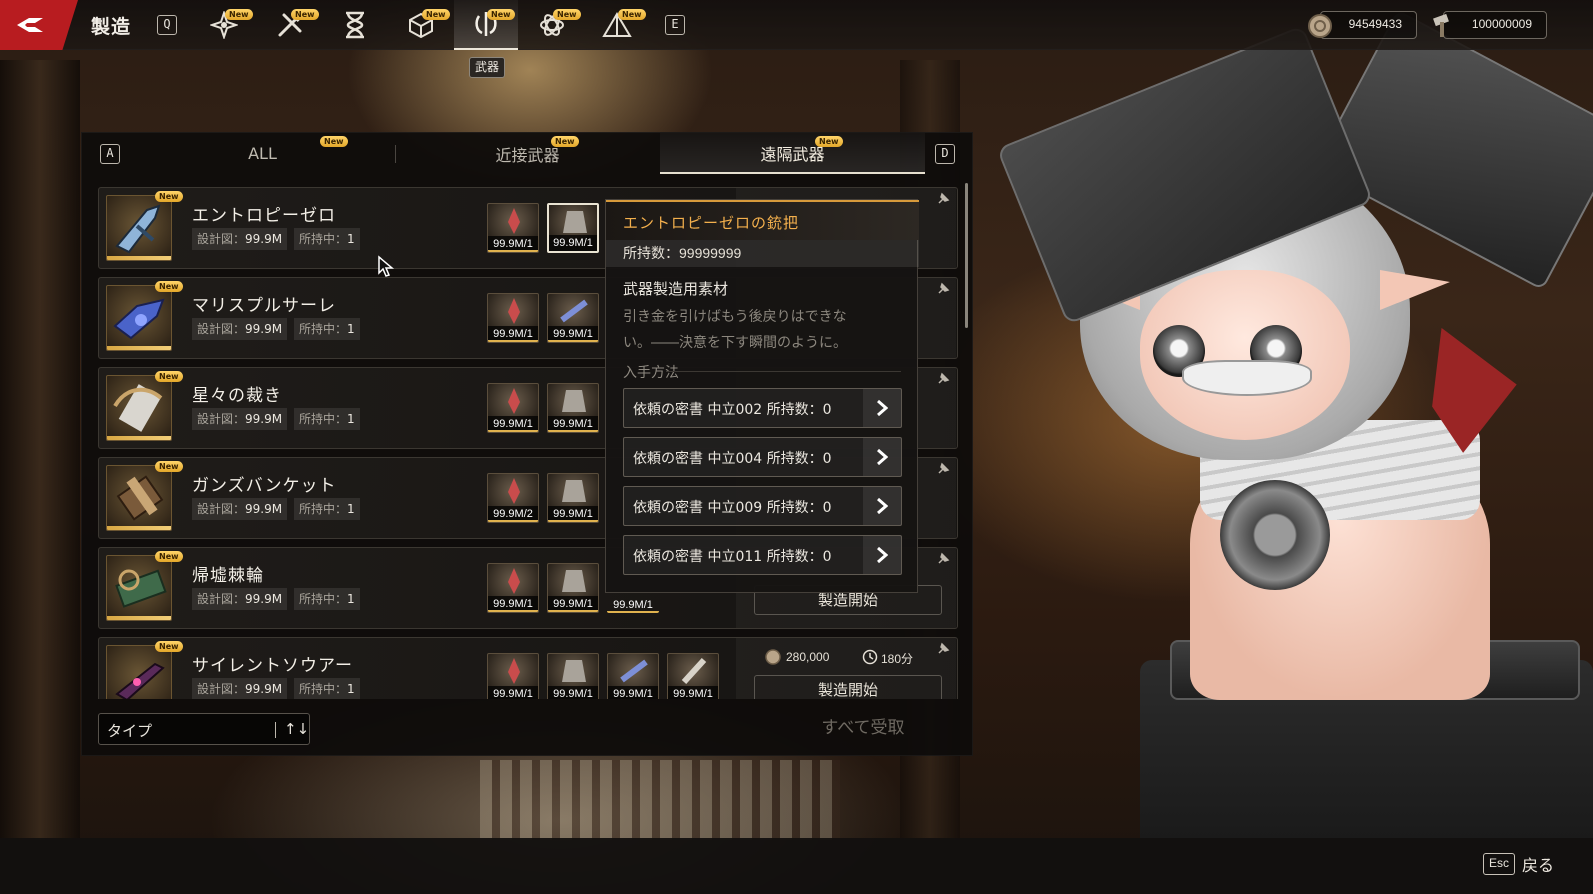 The width and height of the screenshot is (1593, 894). I want to click on claim-all-button: すべて受取, so click(863, 728).